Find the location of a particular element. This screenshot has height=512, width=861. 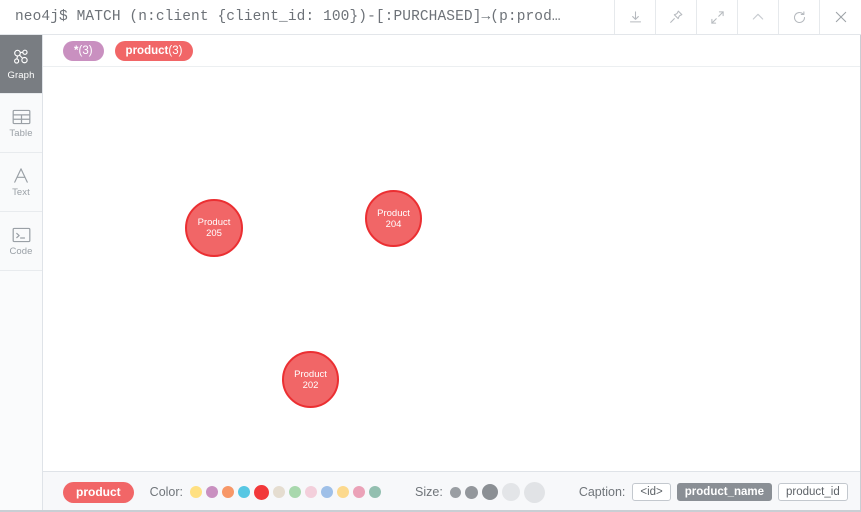

pin-icon is located at coordinates (676, 16).